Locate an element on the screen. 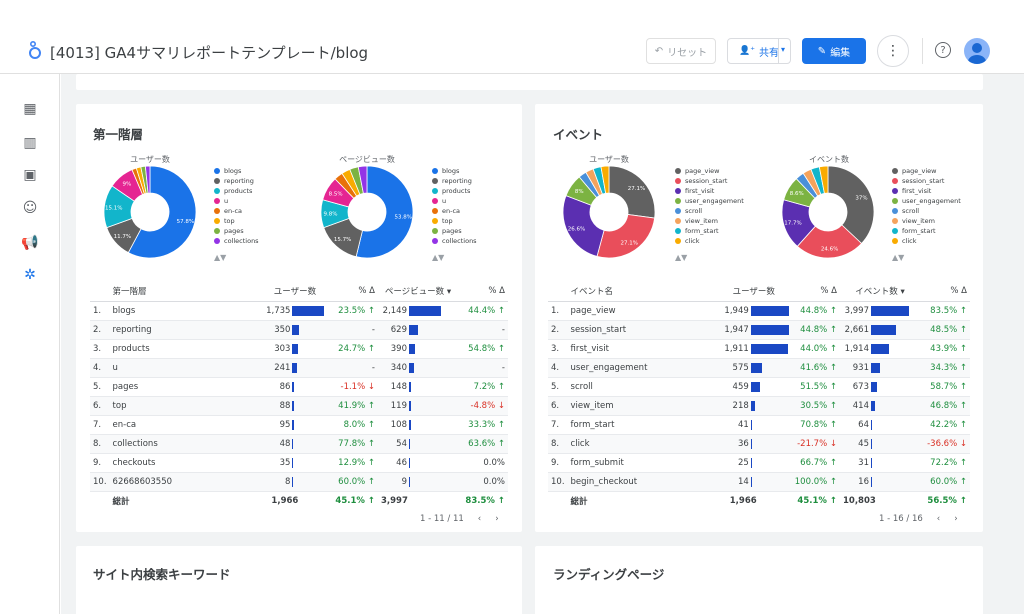  table-row: 9. form_submit 25 66.7% ↑ 31 72.2% ↑ is located at coordinates (759, 463).